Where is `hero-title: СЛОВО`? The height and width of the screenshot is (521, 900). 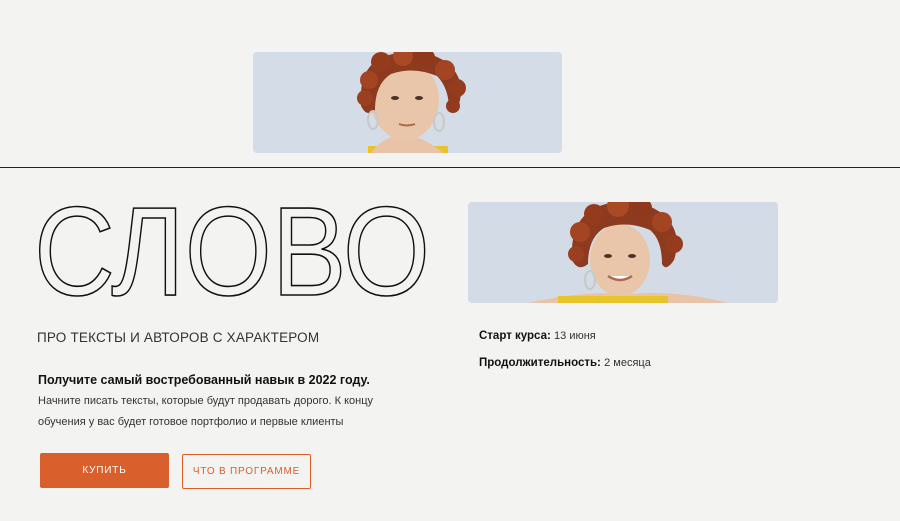 hero-title: СЛОВО is located at coordinates (234, 250).